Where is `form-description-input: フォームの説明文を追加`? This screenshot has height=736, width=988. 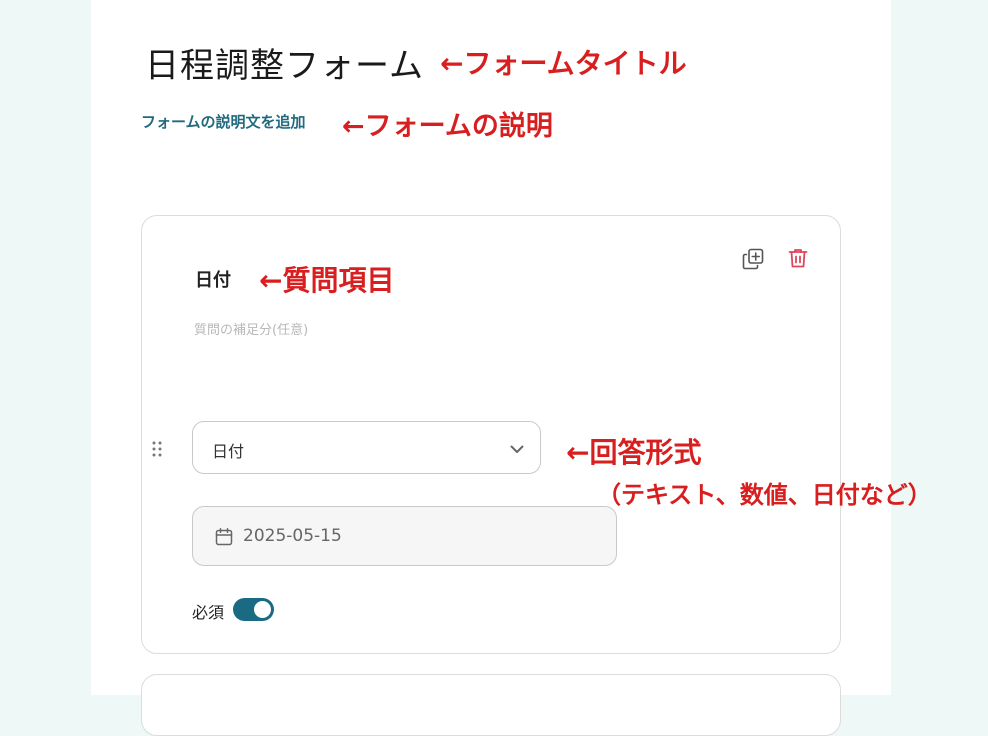 form-description-input: フォームの説明文を追加 is located at coordinates (223, 121).